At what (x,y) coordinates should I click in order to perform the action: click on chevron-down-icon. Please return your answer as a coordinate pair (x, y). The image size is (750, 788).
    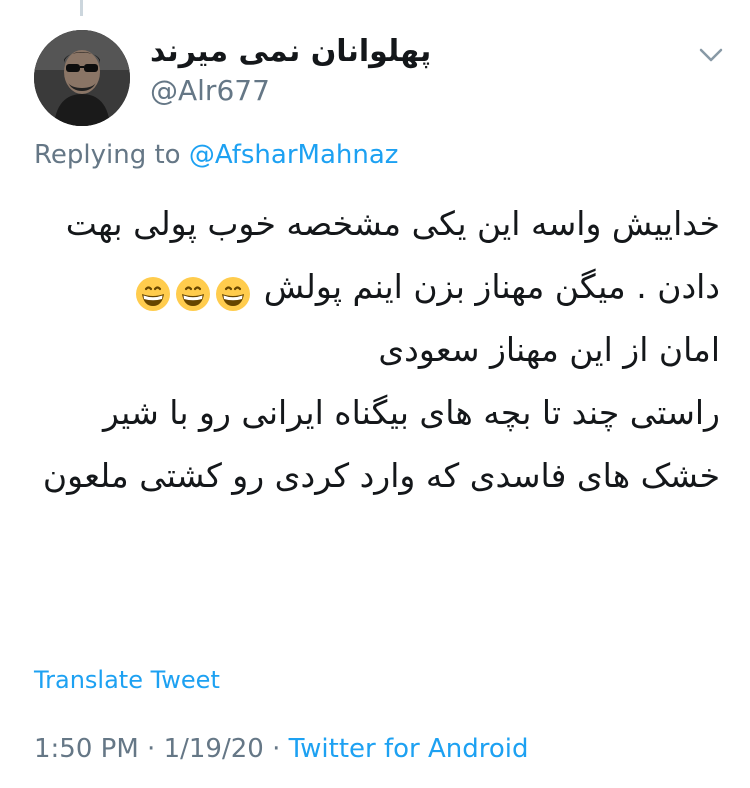
    Looking at the image, I should click on (711, 55).